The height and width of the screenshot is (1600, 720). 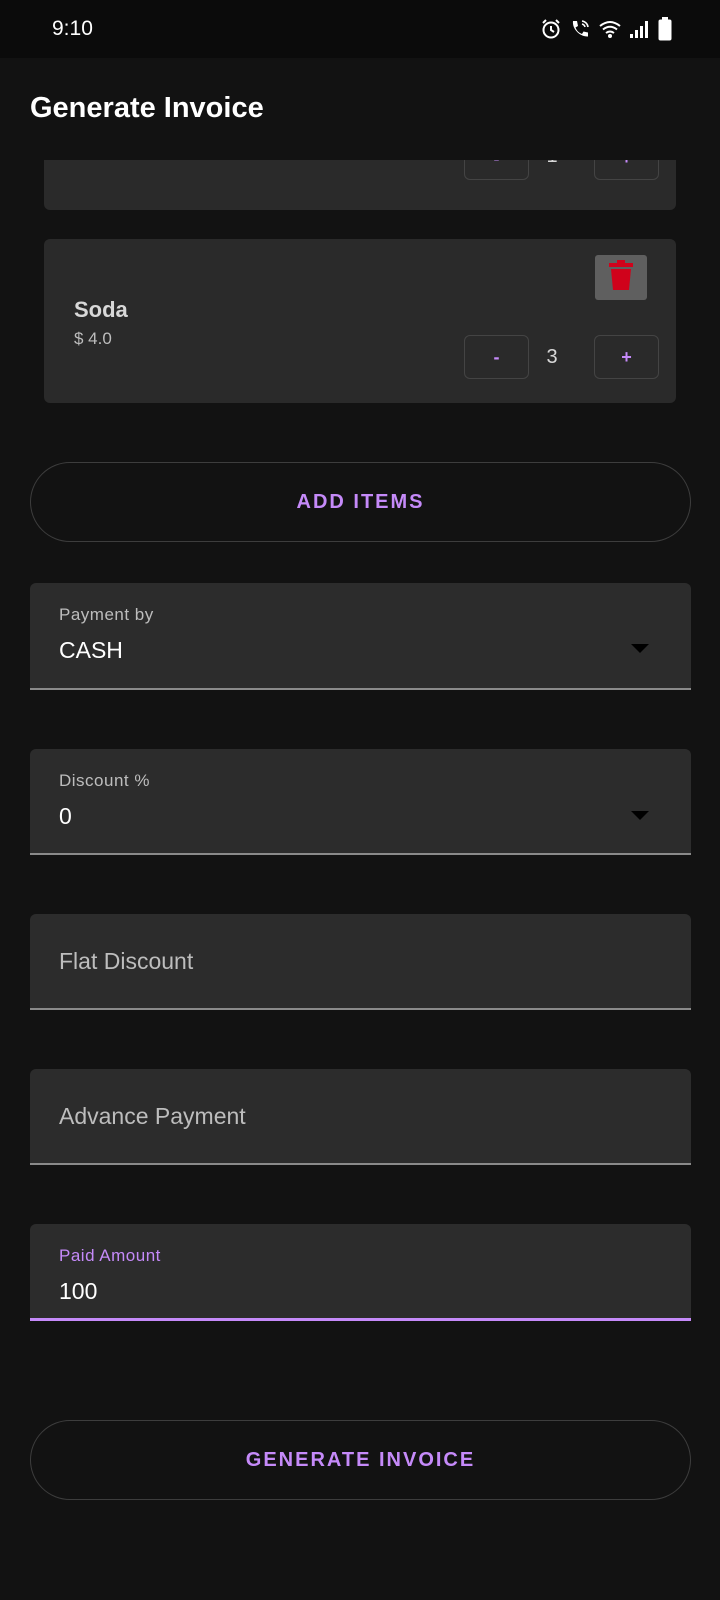 I want to click on add-items-button: ADD ITEMS, so click(x=360, y=502).